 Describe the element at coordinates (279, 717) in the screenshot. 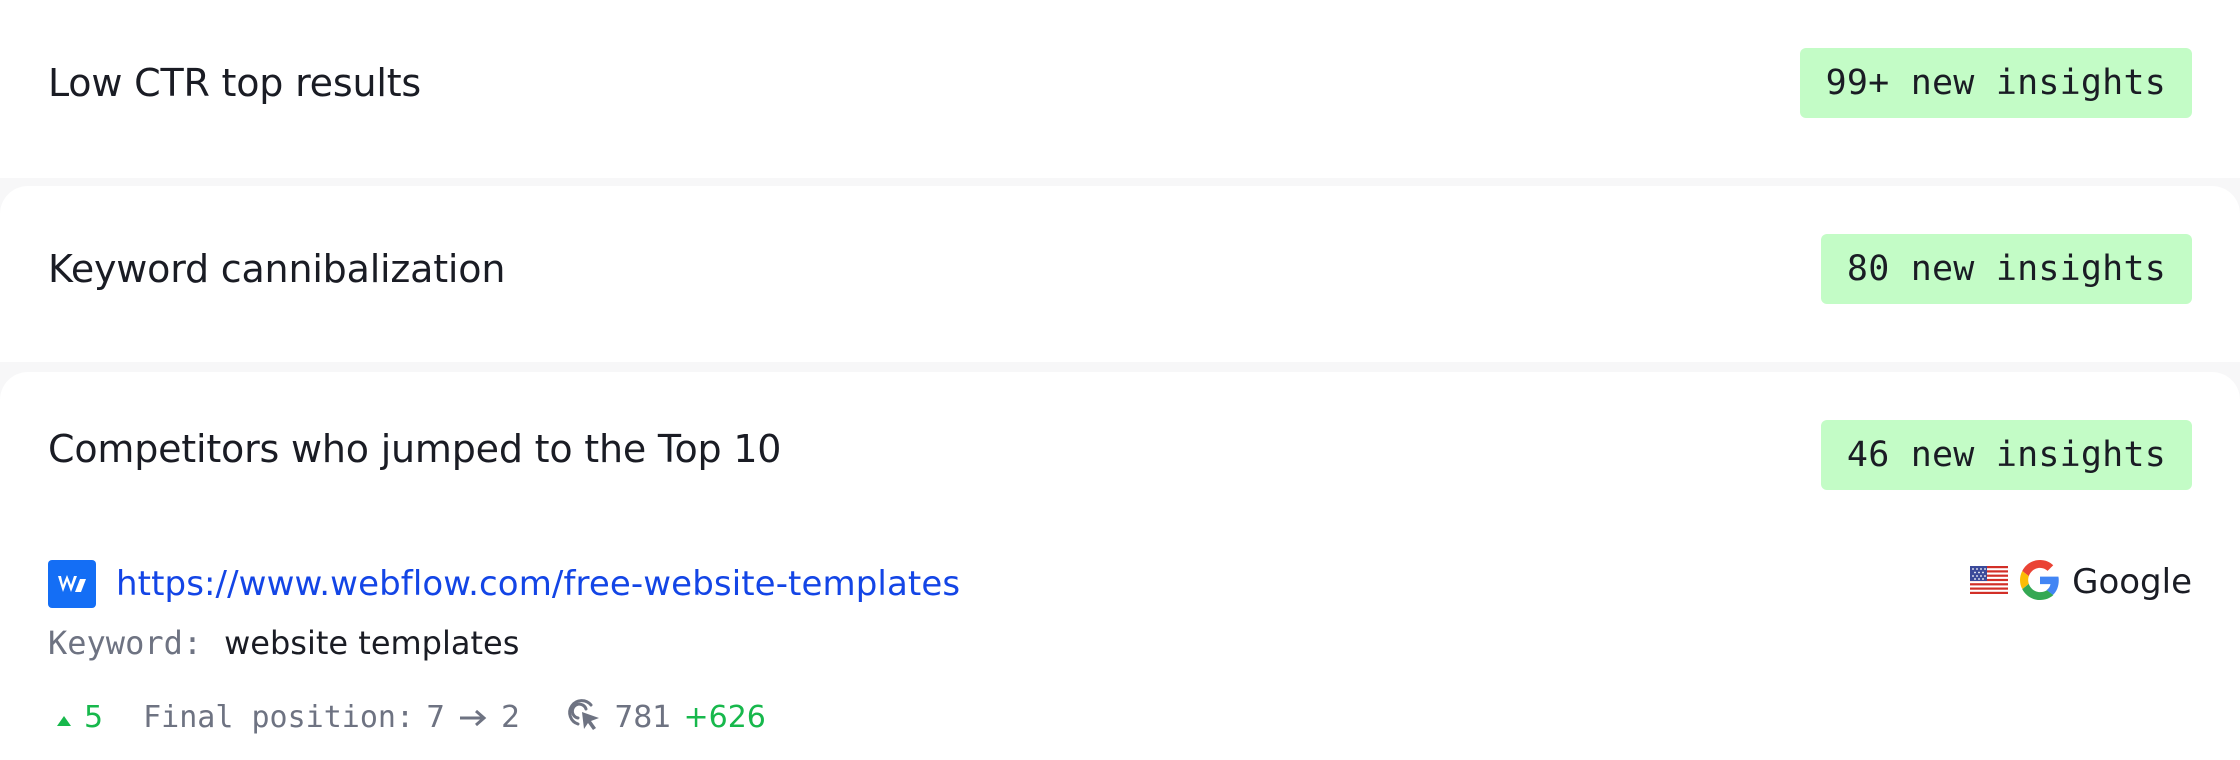

I see `final-position-label: Final position:` at that location.